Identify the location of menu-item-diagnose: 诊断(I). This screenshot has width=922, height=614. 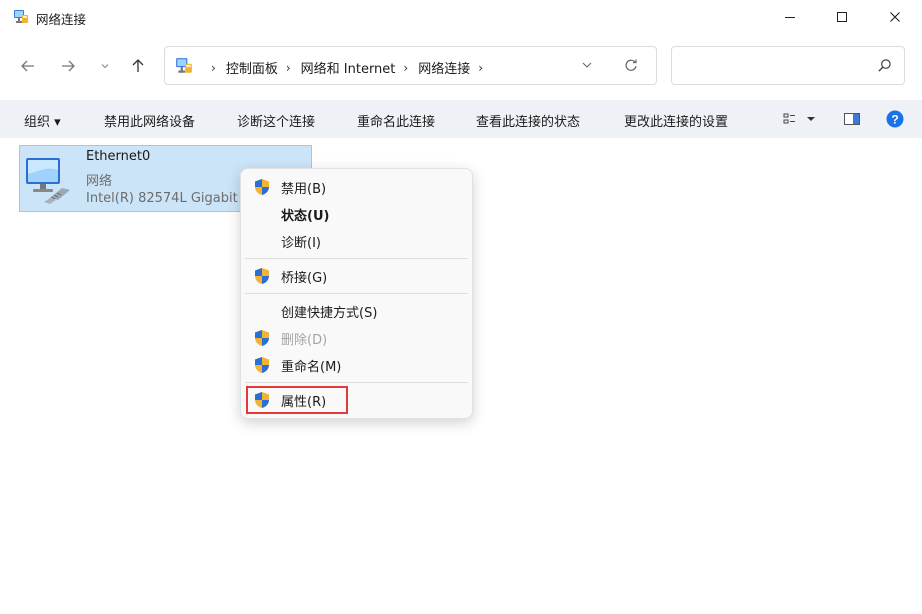
(356, 241).